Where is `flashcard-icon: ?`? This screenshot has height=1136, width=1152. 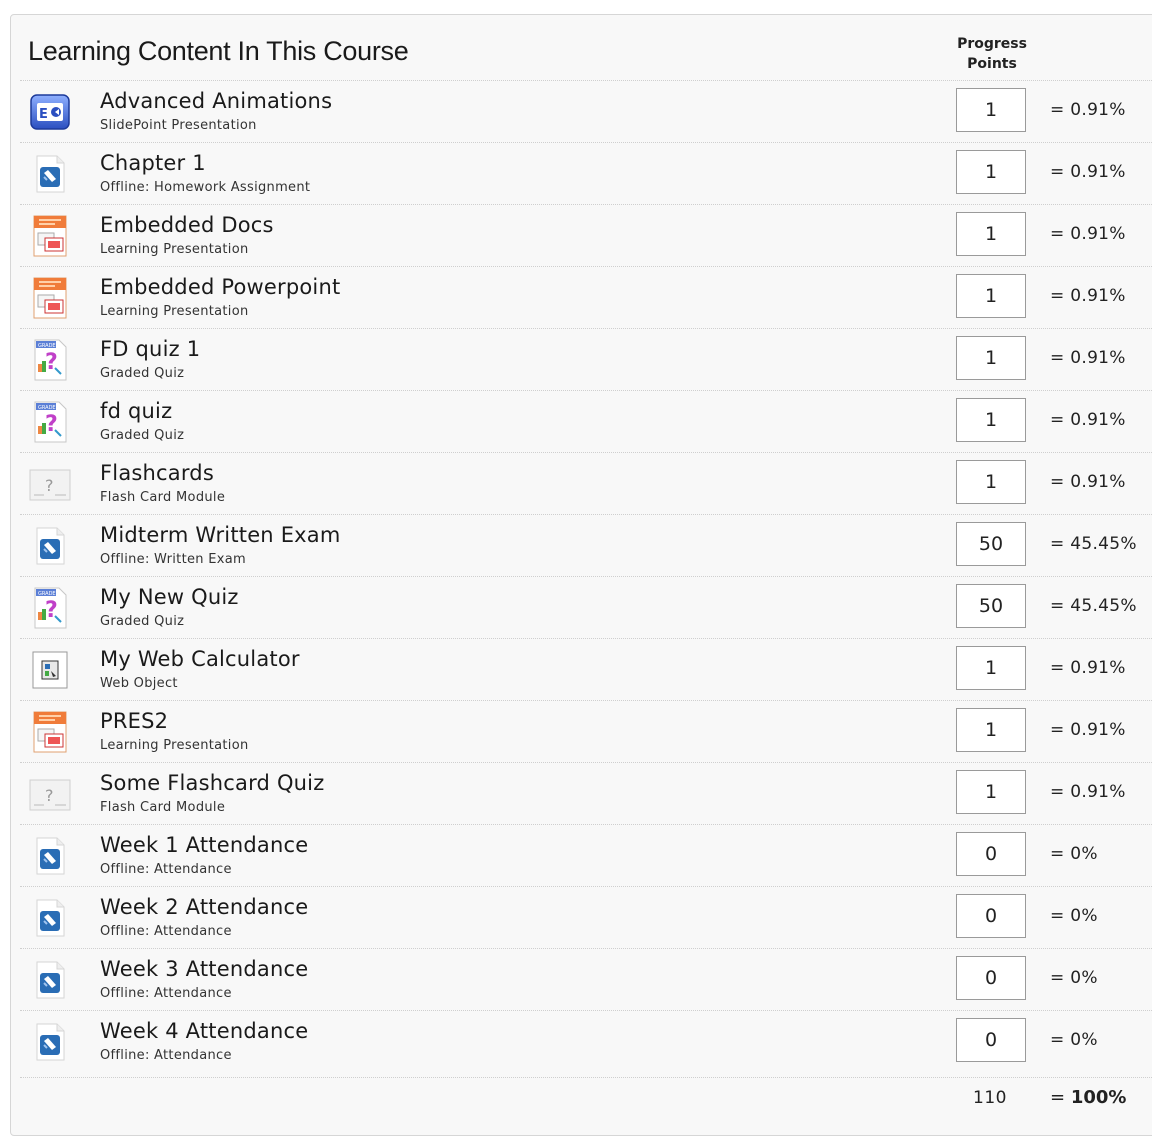 flashcard-icon: ? is located at coordinates (50, 484).